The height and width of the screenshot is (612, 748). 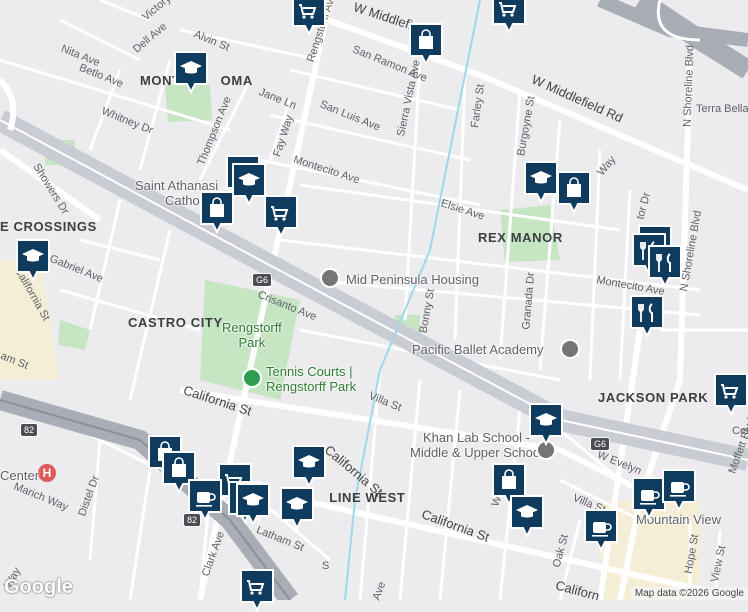 What do you see at coordinates (740, 431) in the screenshot?
I see `street-label: Cen` at bounding box center [740, 431].